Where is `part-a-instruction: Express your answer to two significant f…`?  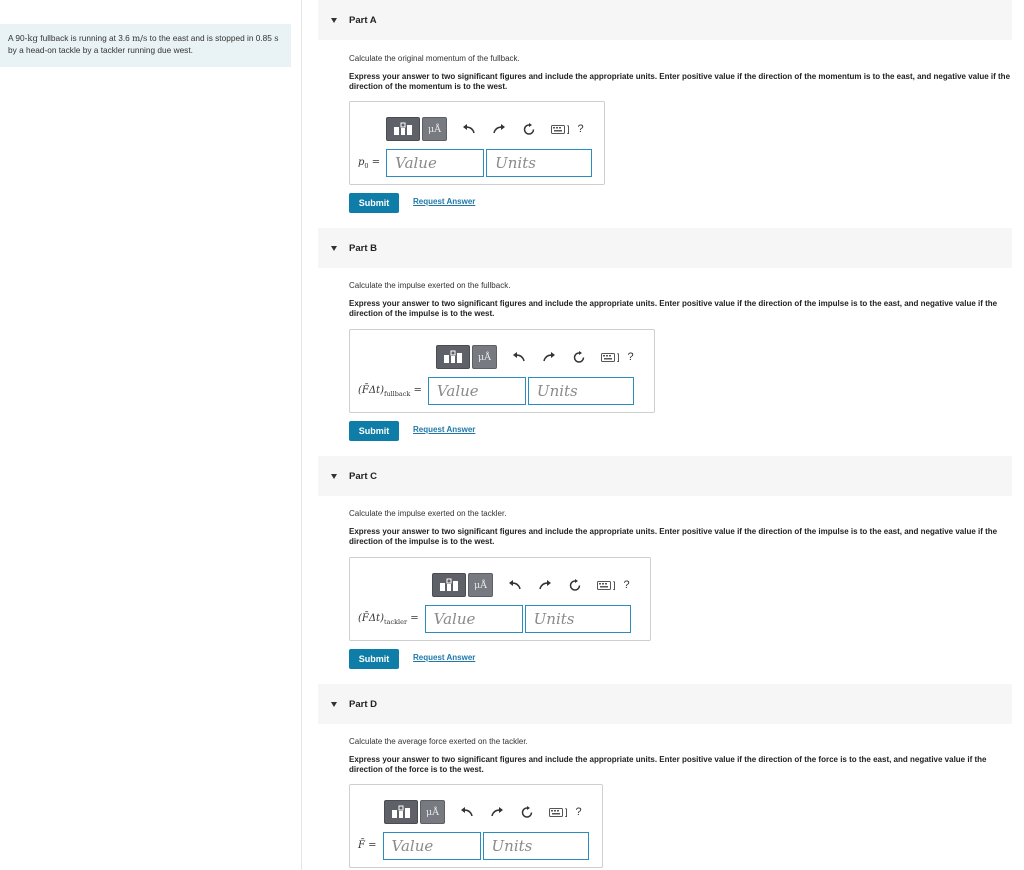 part-a-instruction: Express your answer to two significant f… is located at coordinates (680, 81).